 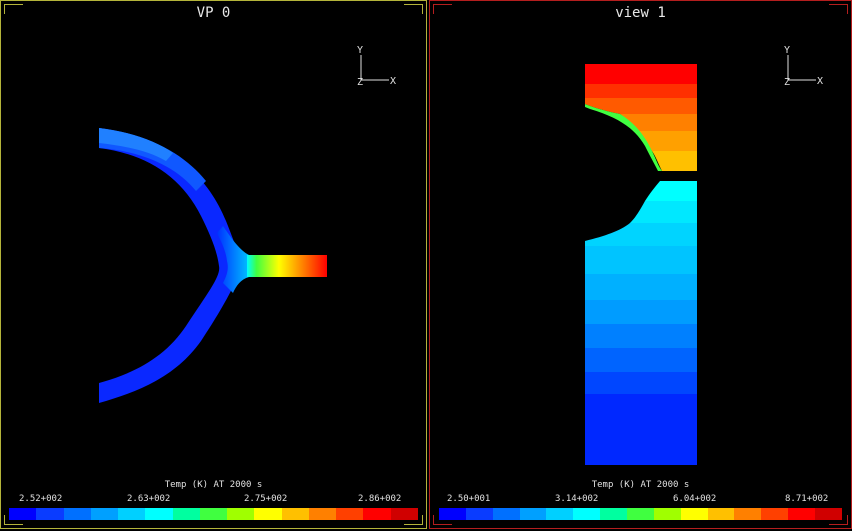 I want to click on colorbar-label: 2.86+002, so click(x=380, y=499).